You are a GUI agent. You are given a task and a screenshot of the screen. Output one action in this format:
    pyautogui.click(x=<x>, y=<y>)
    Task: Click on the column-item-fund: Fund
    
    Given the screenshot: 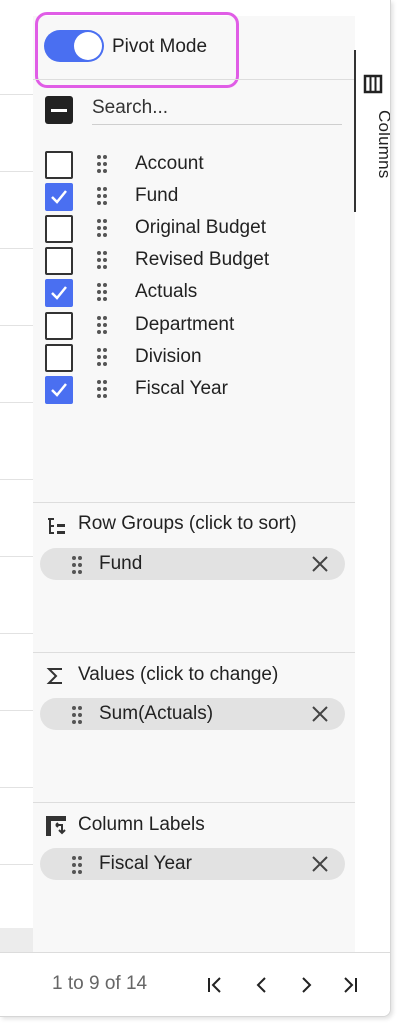 What is the action you would take?
    pyautogui.click(x=194, y=196)
    